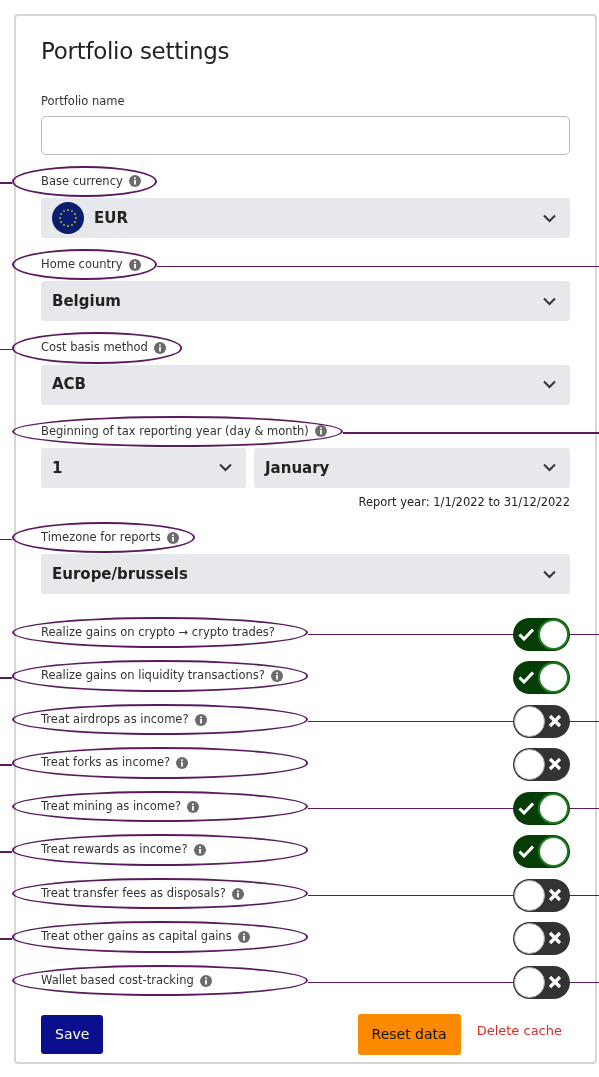 The width and height of the screenshot is (599, 1077). What do you see at coordinates (101, 538) in the screenshot?
I see `field-label: Timezone for reports` at bounding box center [101, 538].